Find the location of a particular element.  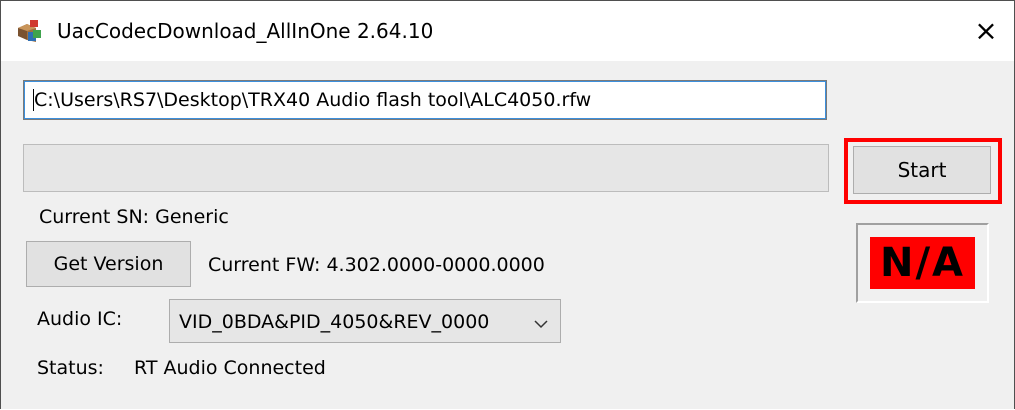

text-caret is located at coordinates (33, 100).